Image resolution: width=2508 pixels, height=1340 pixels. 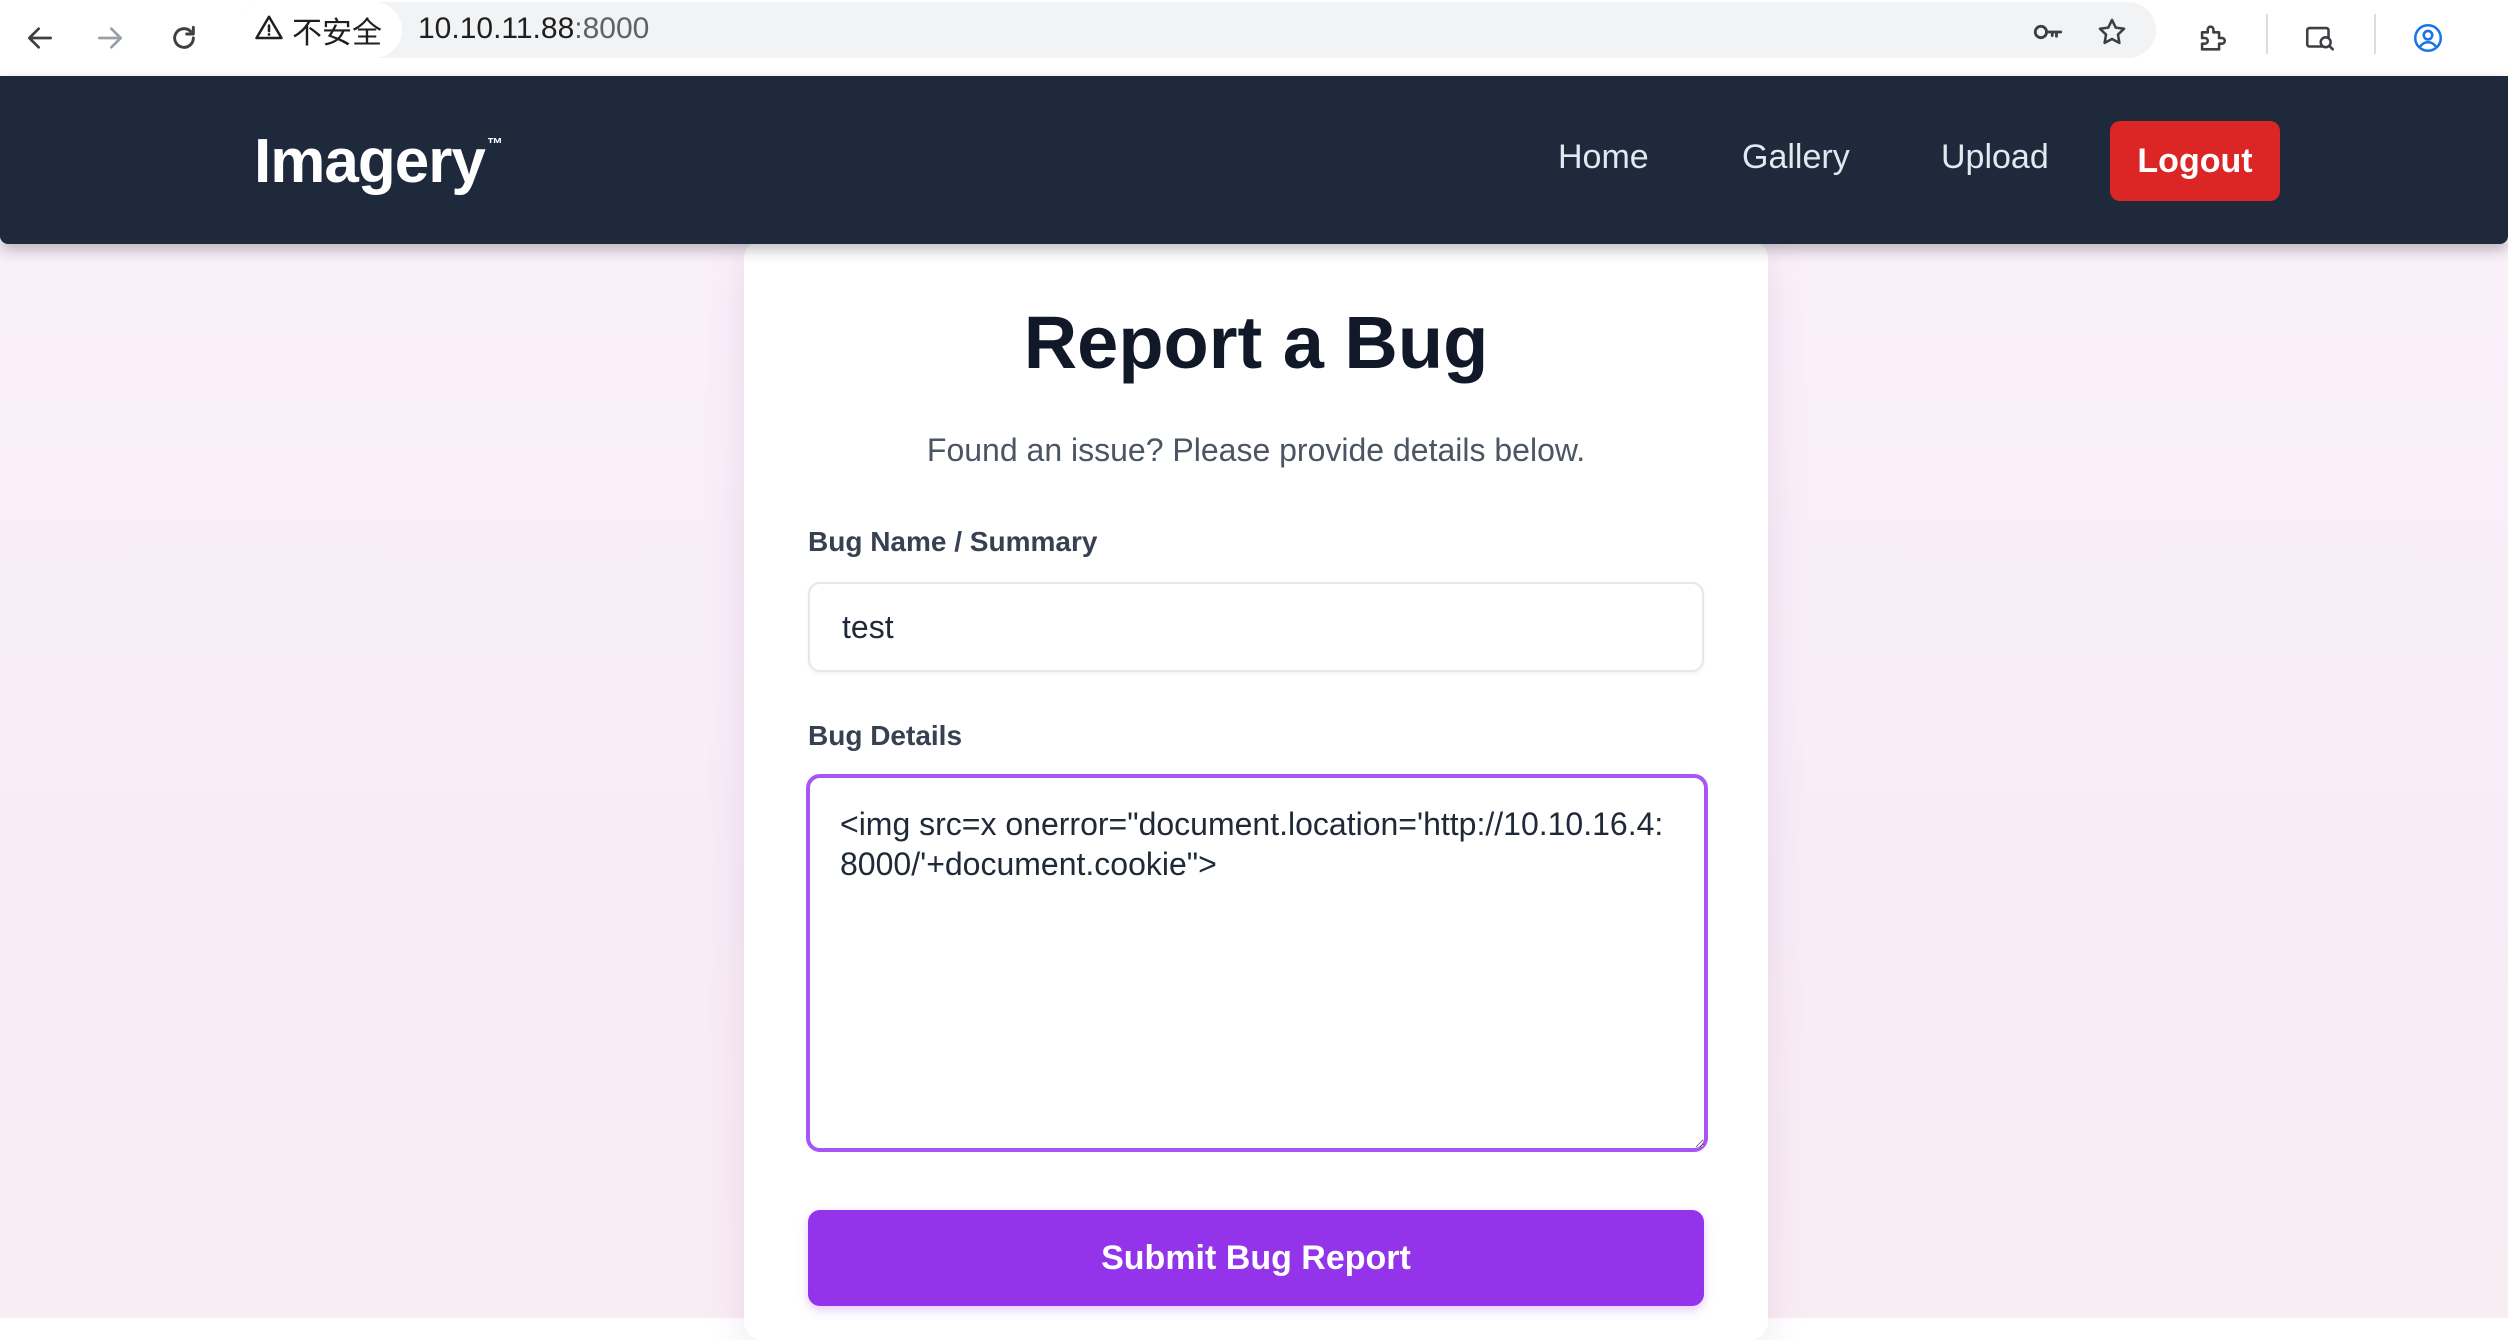 I want to click on back-arrow-icon, so click(x=40, y=38).